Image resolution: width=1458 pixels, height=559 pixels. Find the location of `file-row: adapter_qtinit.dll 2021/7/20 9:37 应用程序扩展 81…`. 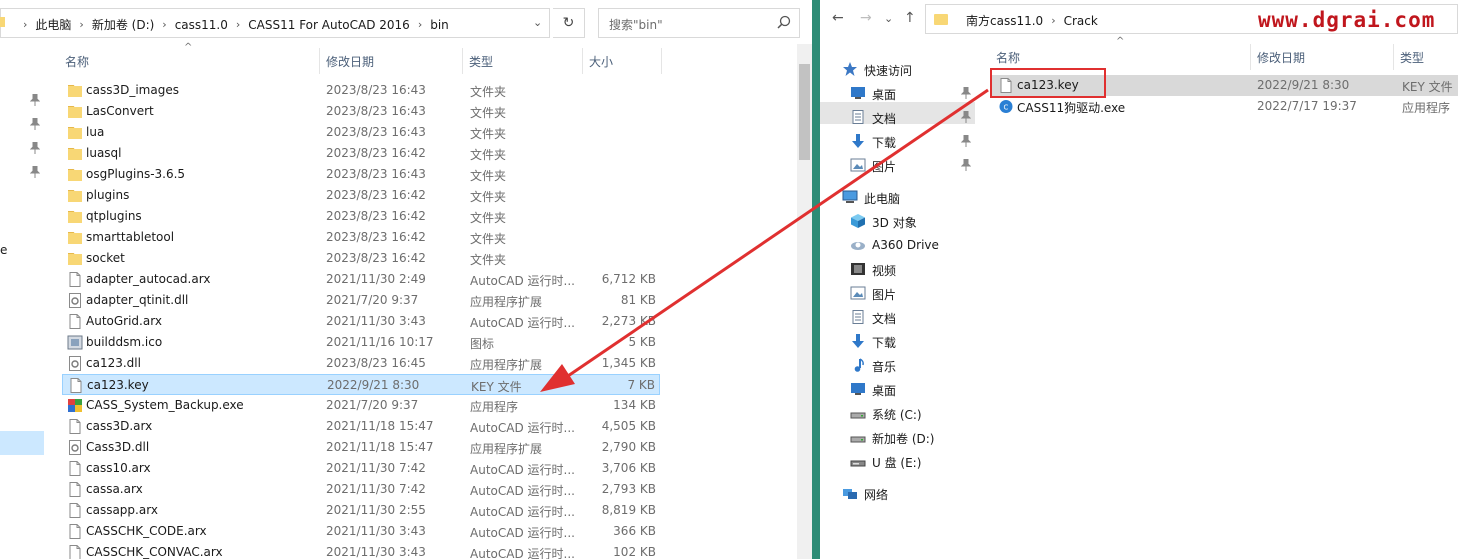

file-row: adapter_qtinit.dll 2021/7/20 9:37 应用程序扩展 81… is located at coordinates (361, 300).